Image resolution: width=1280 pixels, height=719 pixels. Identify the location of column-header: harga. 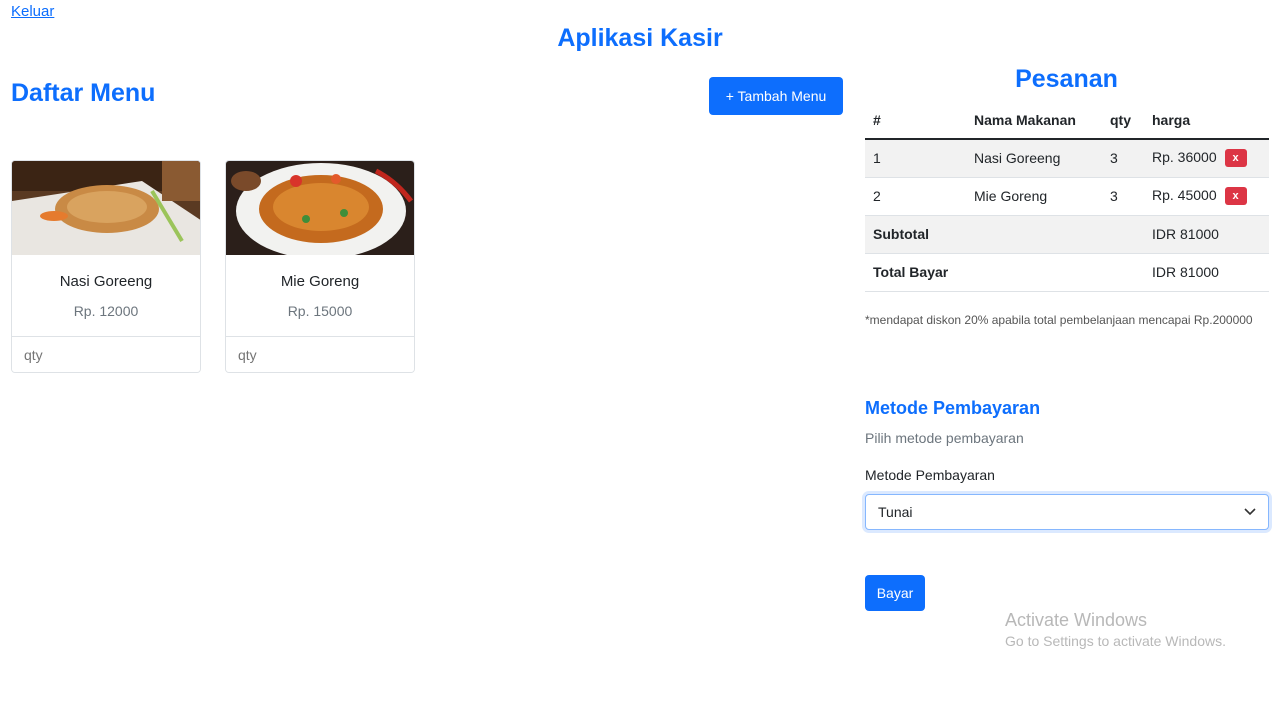
(1206, 120).